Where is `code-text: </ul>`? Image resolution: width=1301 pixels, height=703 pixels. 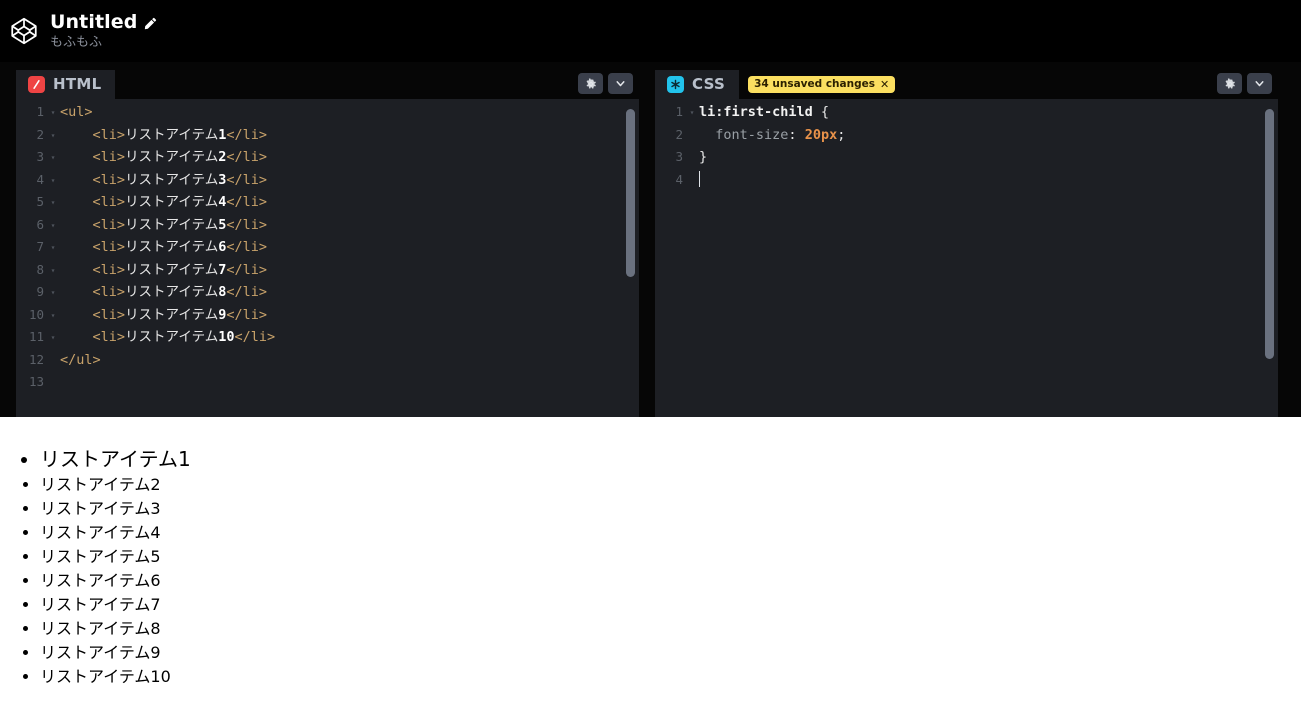
code-text: </ul> is located at coordinates (80, 359).